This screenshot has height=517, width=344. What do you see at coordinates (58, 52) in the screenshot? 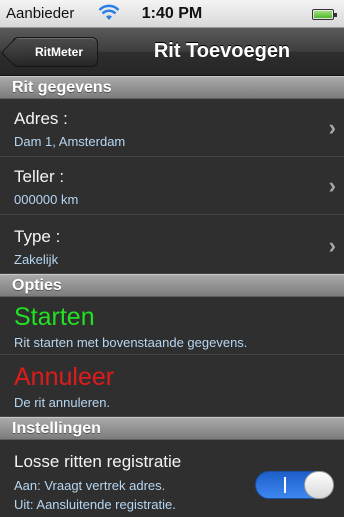
I see `back-button-label: RitMeter` at bounding box center [58, 52].